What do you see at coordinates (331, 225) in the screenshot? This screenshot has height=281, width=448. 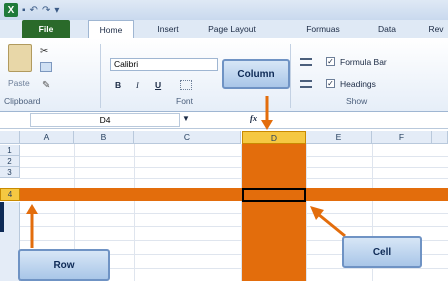 I see `cell-arrow-line` at bounding box center [331, 225].